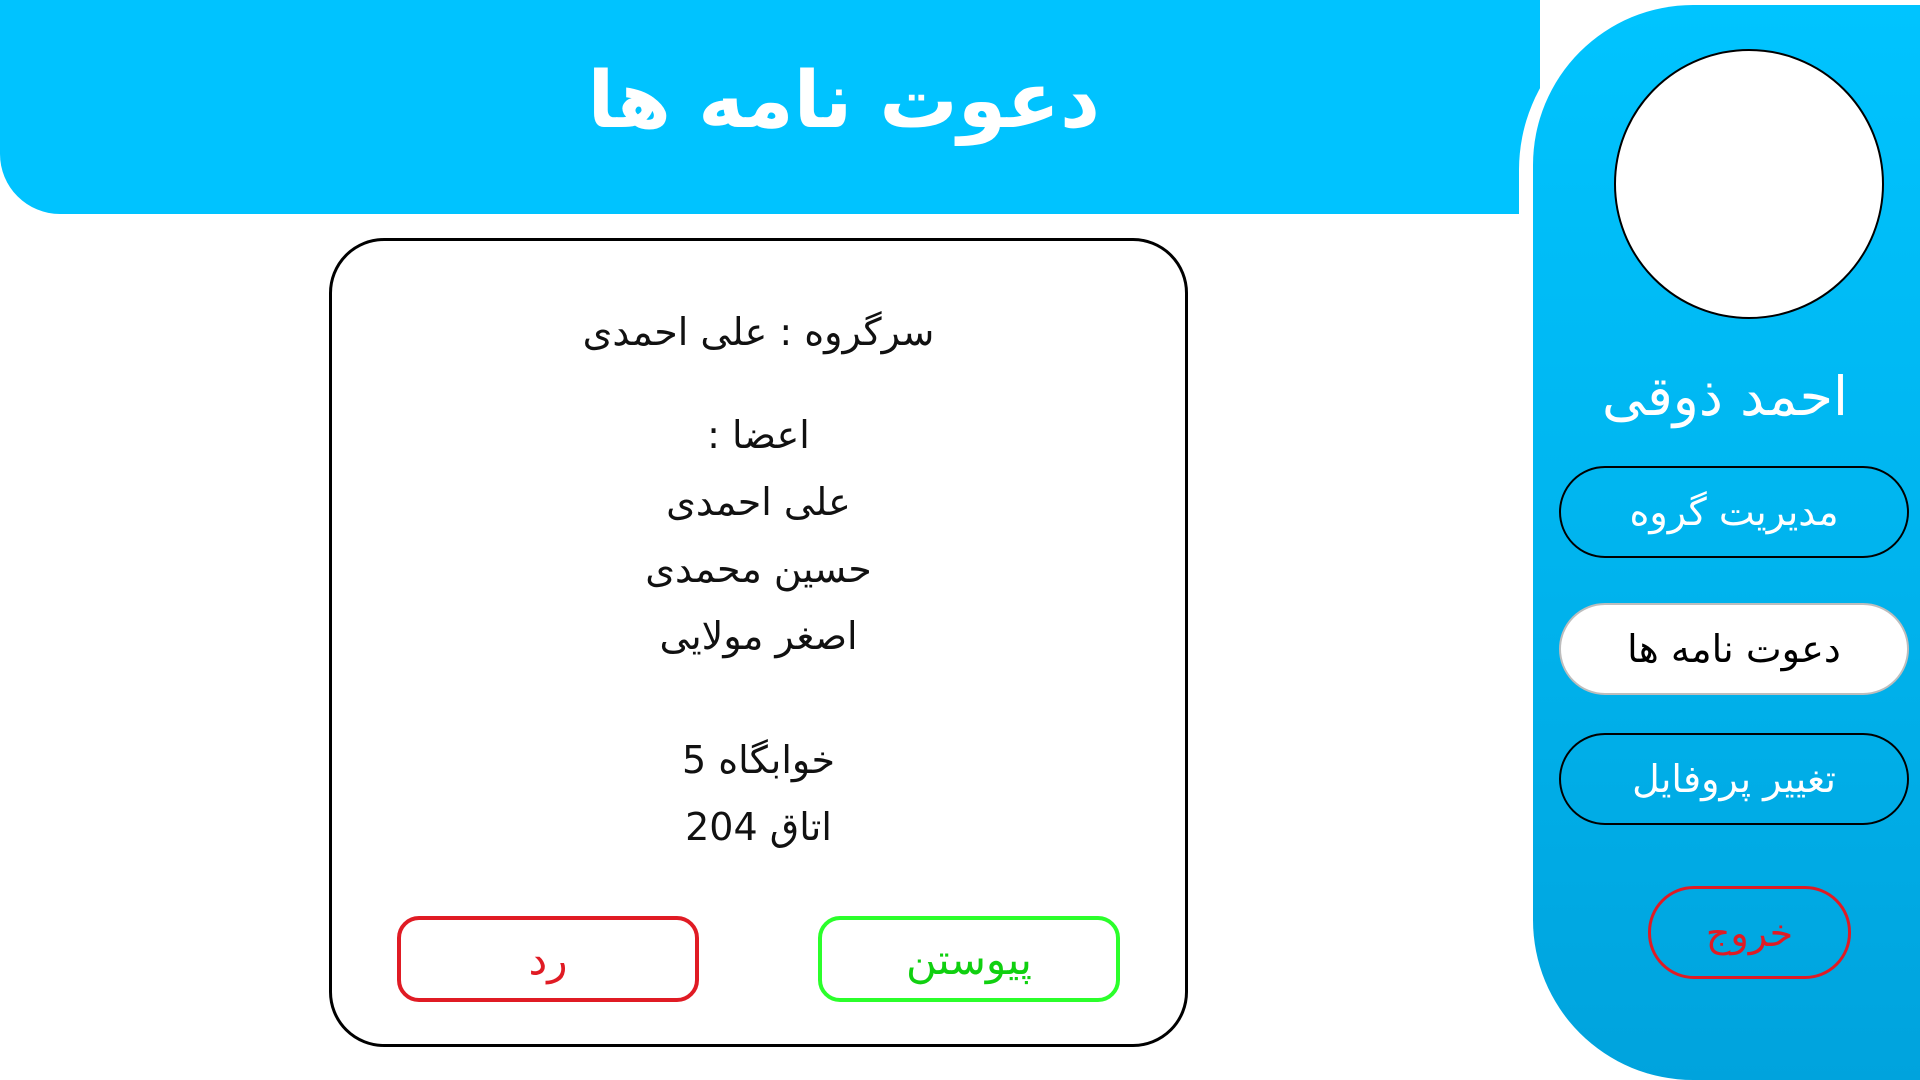 Image resolution: width=1920 pixels, height=1080 pixels. What do you see at coordinates (969, 959) in the screenshot?
I see `join-button: پیوستن` at bounding box center [969, 959].